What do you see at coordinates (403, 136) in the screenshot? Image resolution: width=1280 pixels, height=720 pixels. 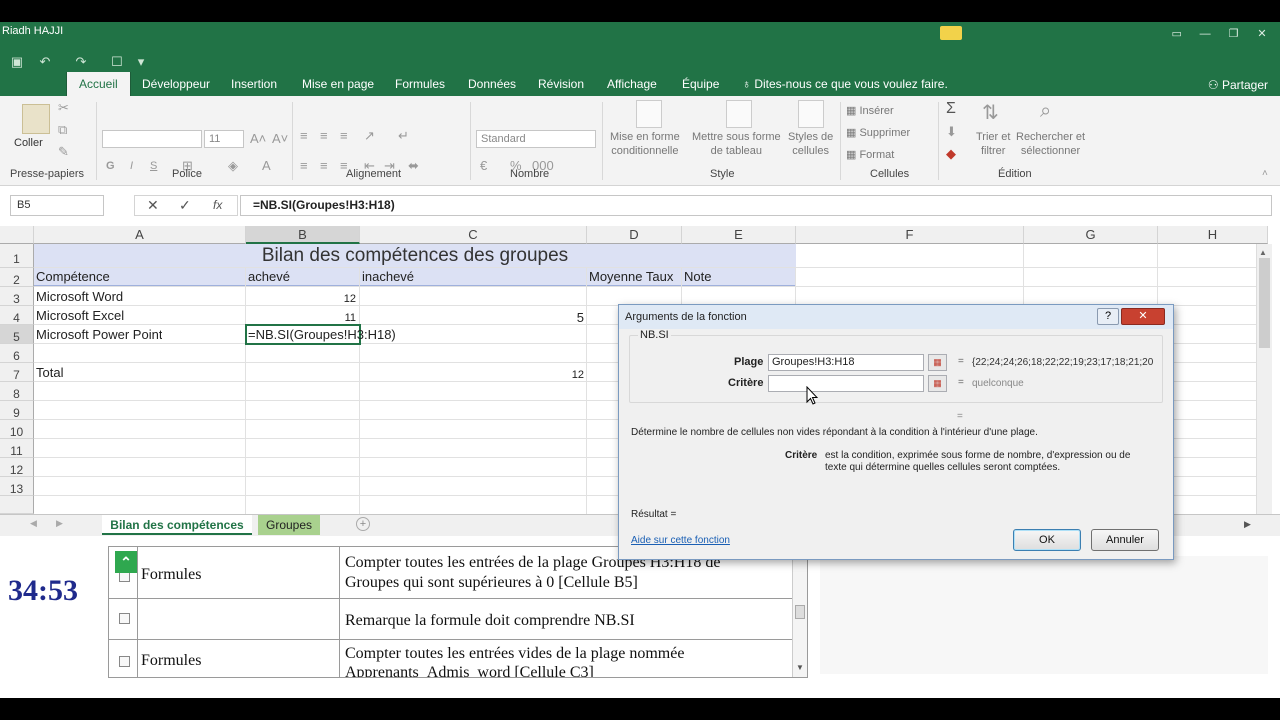 I see `wrap-text-icon: ↵` at bounding box center [403, 136].